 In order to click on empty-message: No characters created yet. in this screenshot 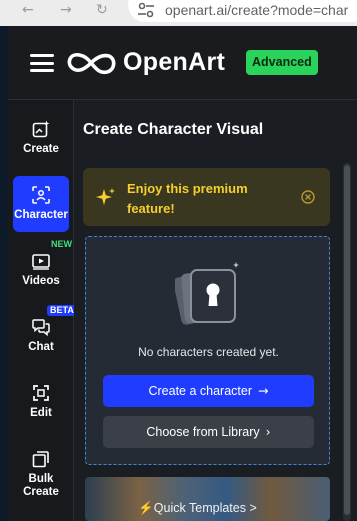, I will do `click(208, 352)`.